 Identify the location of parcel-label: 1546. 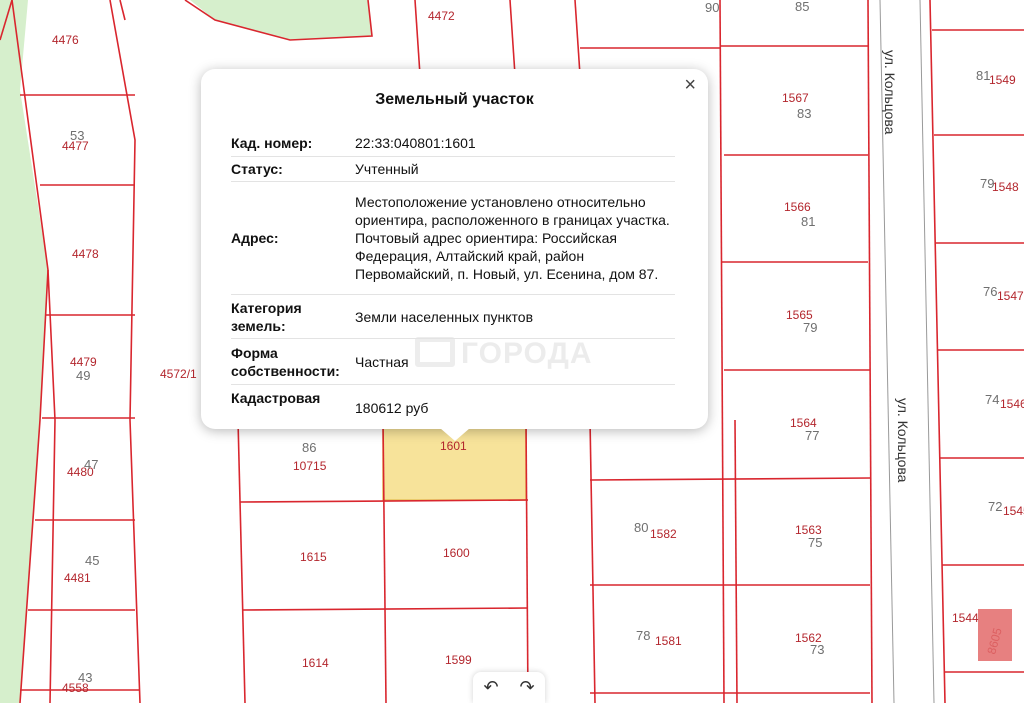
(1012, 404).